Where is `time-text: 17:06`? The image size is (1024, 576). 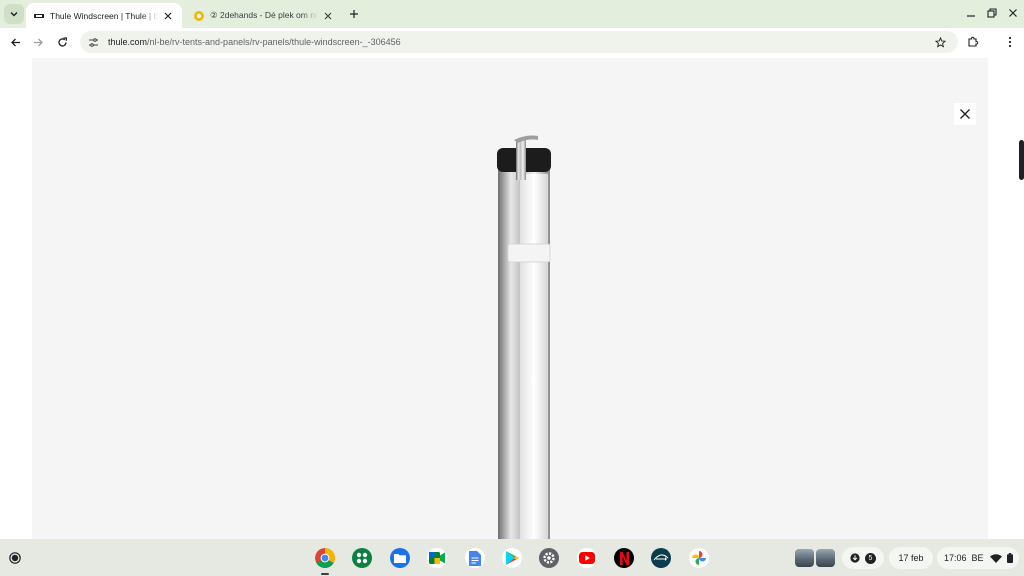 time-text: 17:06 is located at coordinates (955, 558).